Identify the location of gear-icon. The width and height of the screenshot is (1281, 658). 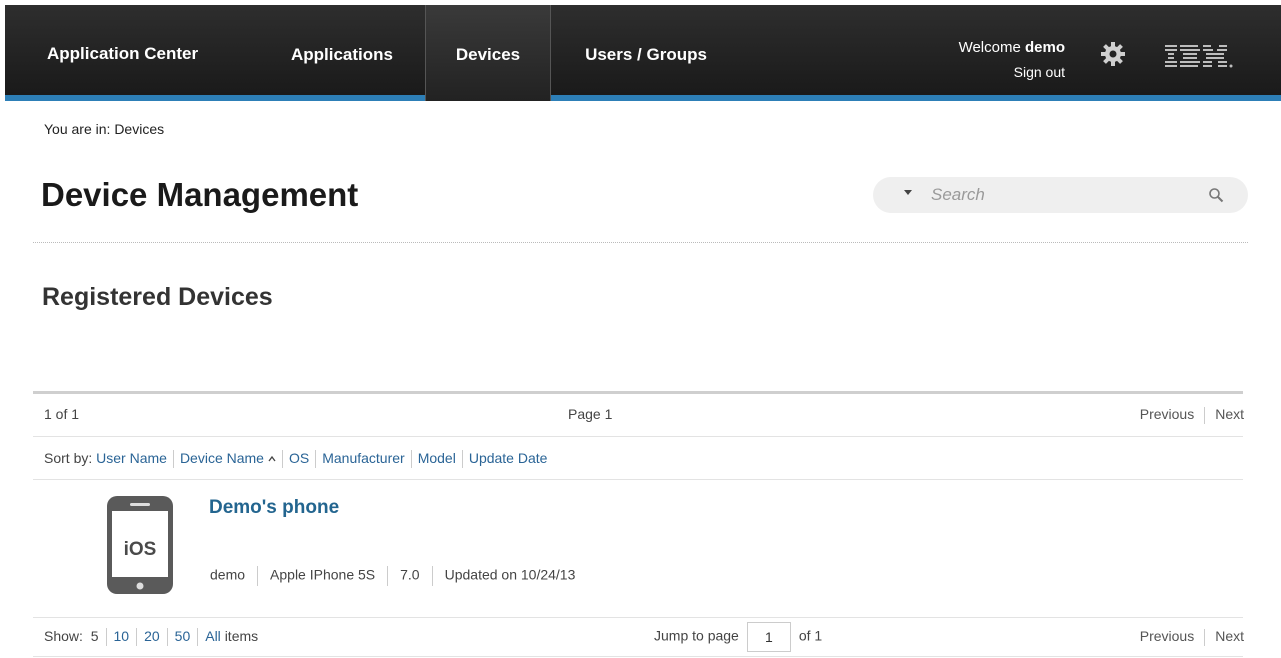
(1113, 54).